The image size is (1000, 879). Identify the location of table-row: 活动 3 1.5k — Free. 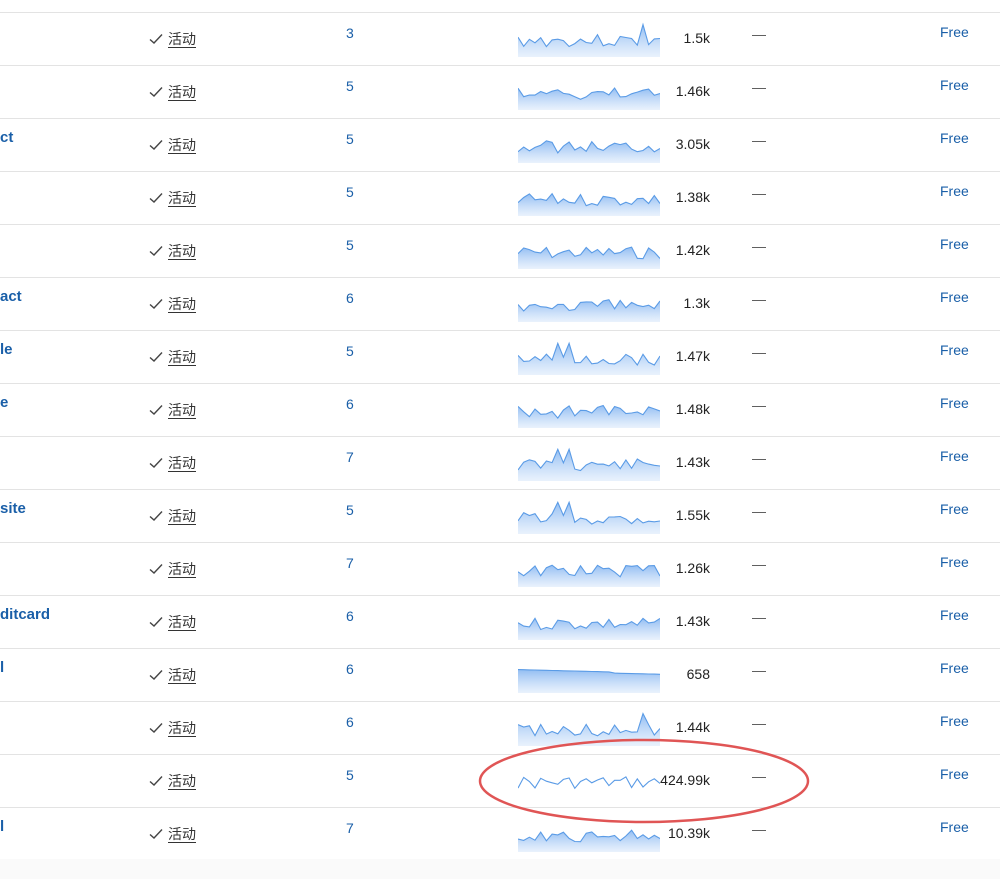
(500, 39).